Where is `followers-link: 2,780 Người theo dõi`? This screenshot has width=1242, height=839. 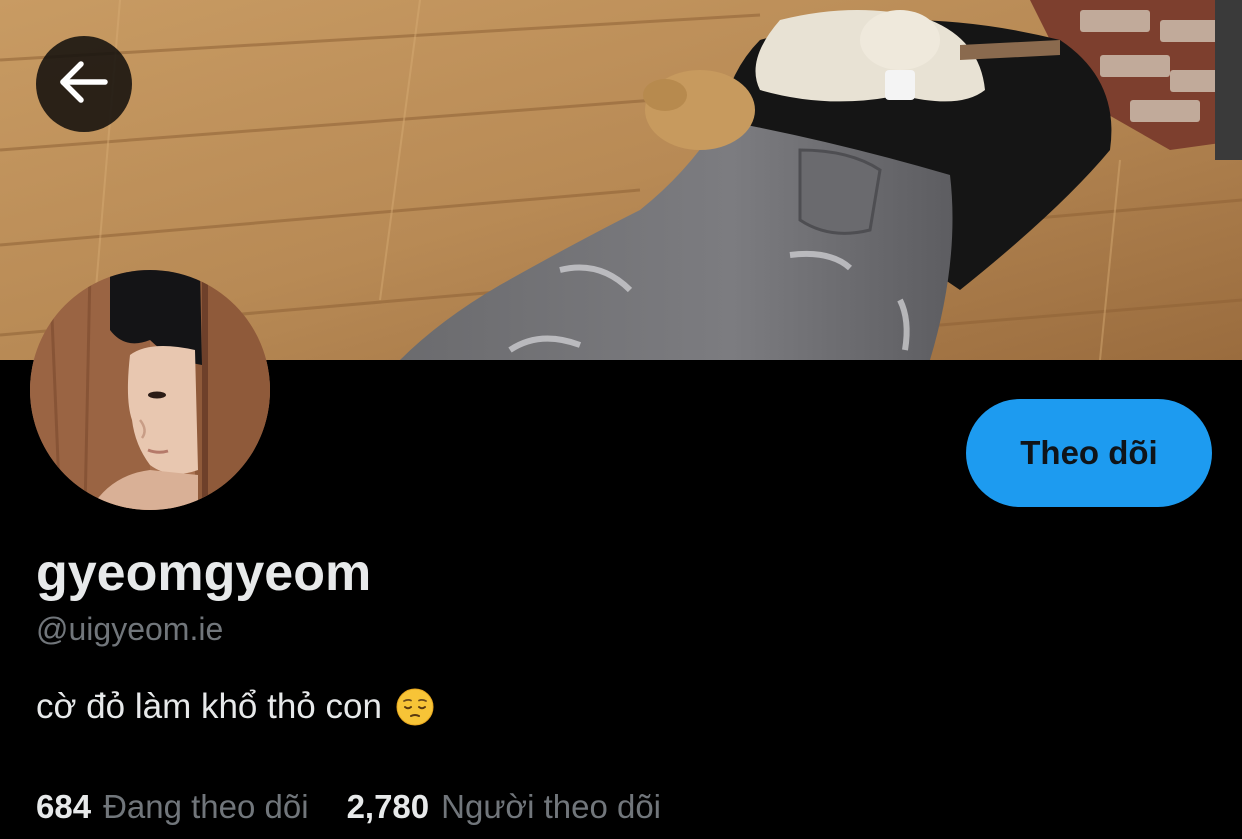 followers-link: 2,780 Người theo dõi is located at coordinates (504, 807).